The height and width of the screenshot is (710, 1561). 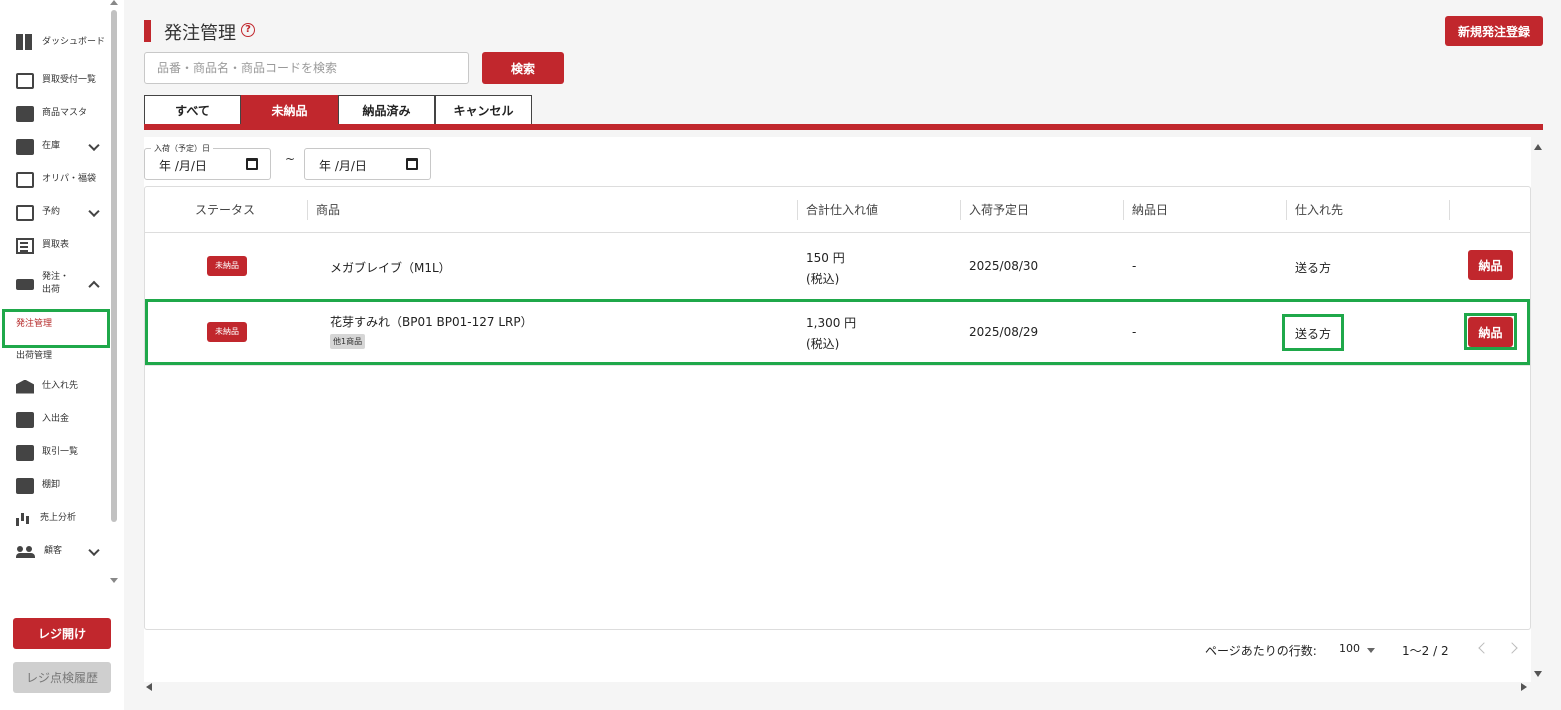 I want to click on next-page-icon, so click(x=1512, y=648).